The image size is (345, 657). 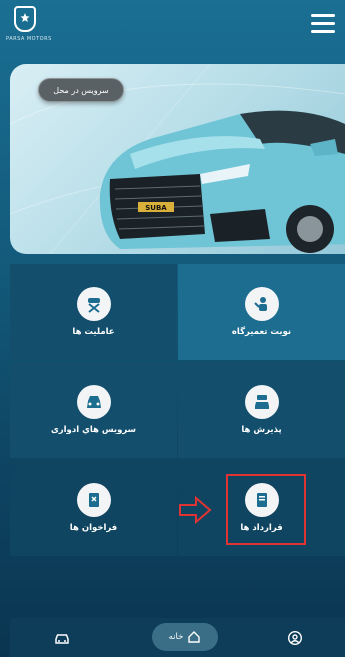 I want to click on tile-repair-appointment: نوبت تعمیرگاه, so click(x=261, y=312).